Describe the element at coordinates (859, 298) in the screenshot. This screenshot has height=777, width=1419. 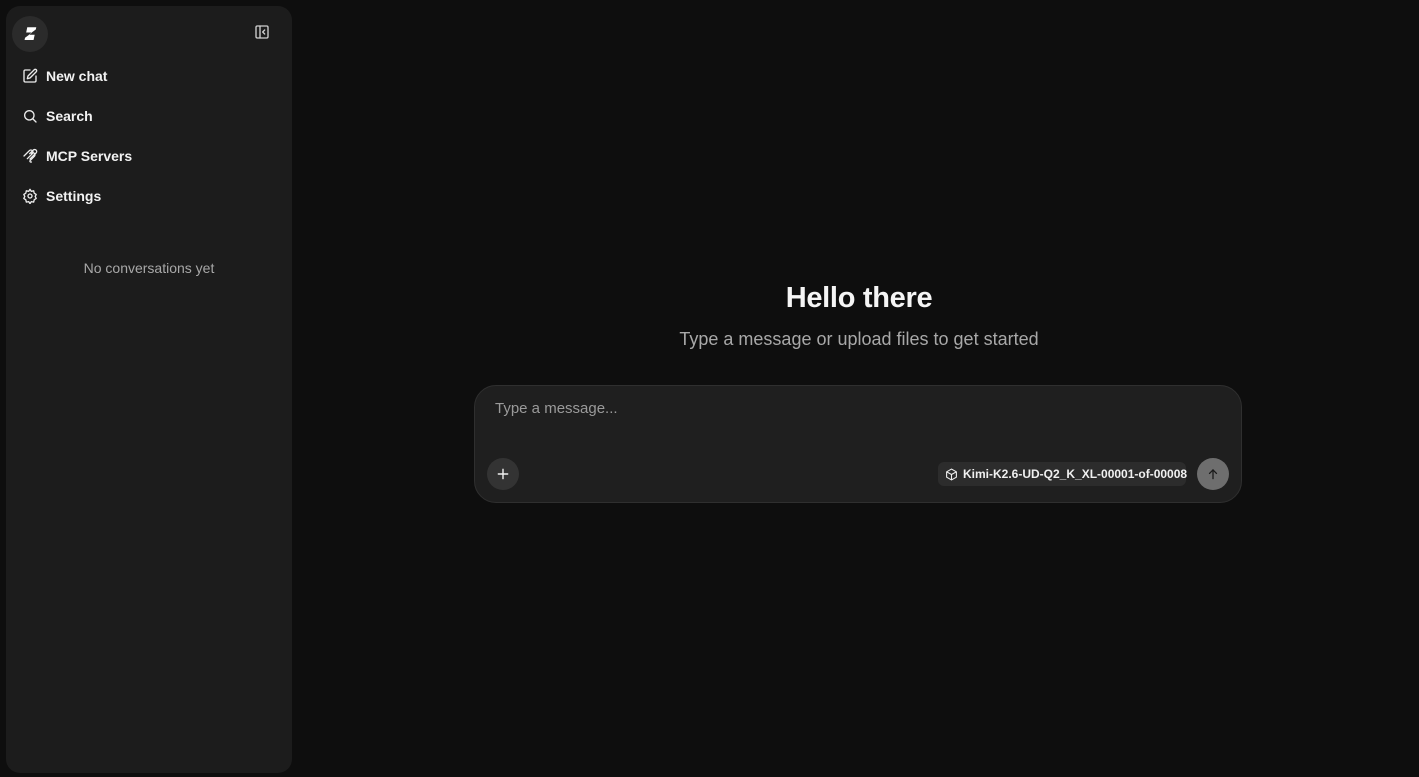
I see `page-title: Hello there` at that location.